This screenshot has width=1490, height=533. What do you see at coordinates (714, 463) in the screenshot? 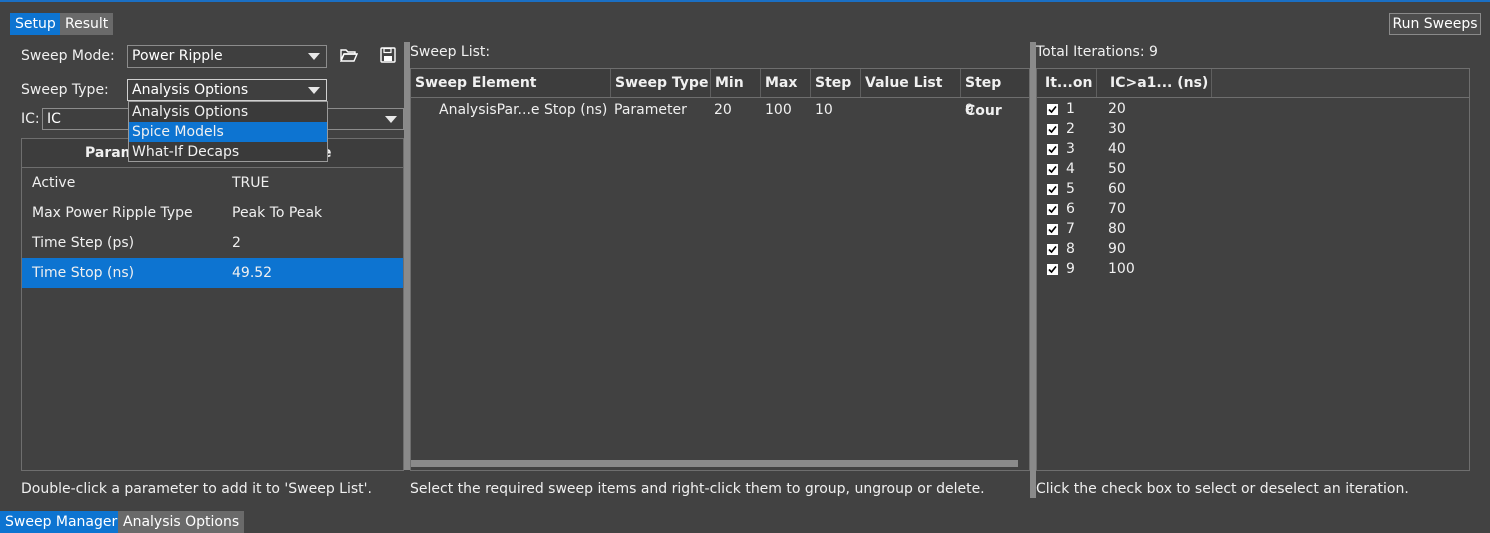
I see `horizontal-scrollbar` at bounding box center [714, 463].